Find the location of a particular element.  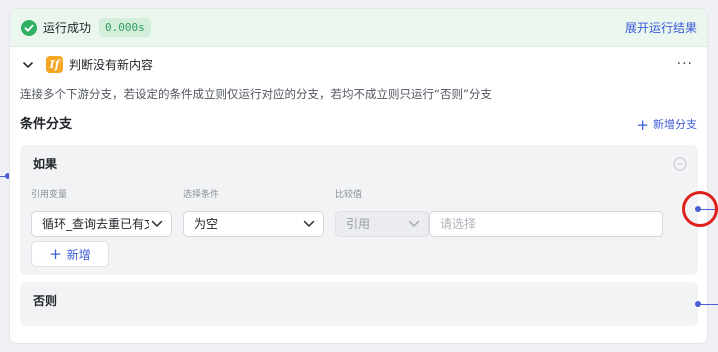

remove-branch-icon is located at coordinates (680, 164).